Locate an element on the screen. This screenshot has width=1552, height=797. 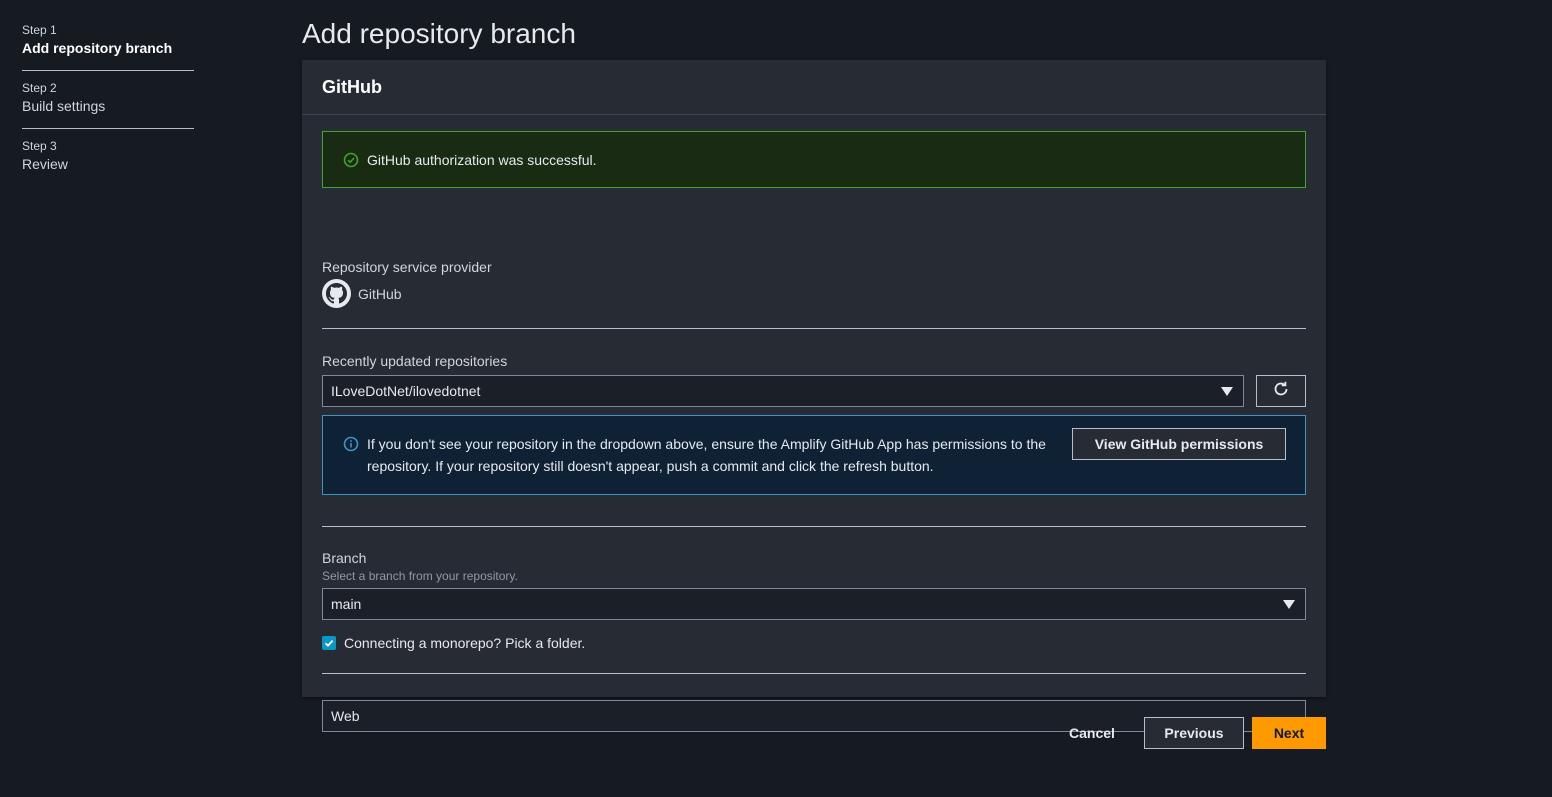
step-3: Step 3 Review is located at coordinates (108, 157).